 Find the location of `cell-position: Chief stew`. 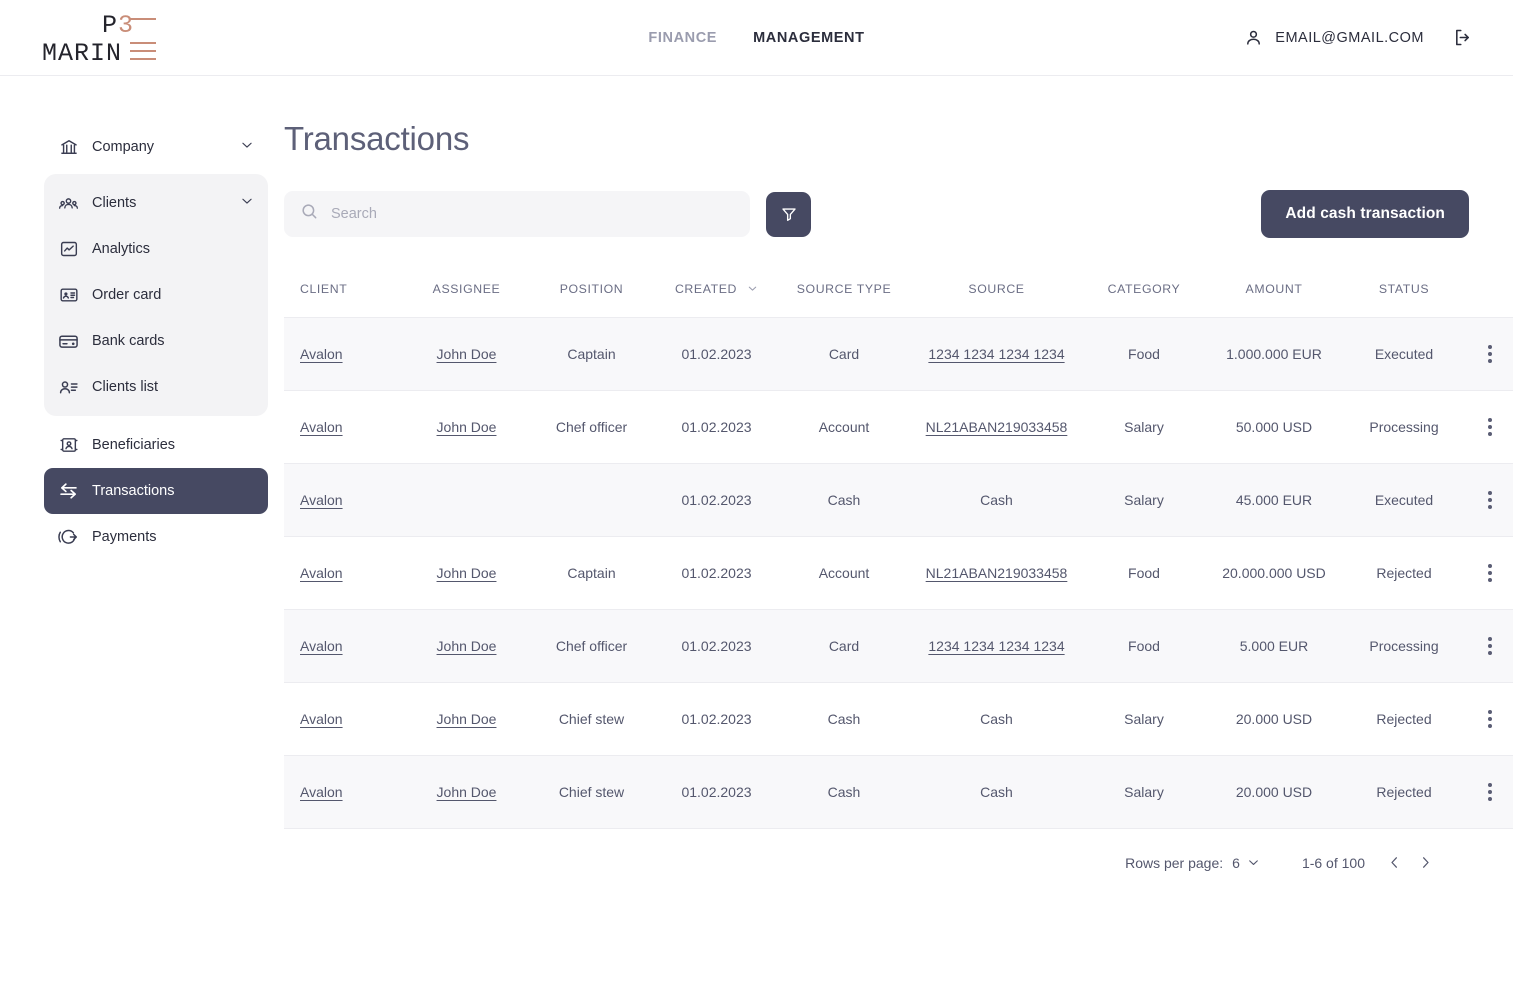

cell-position: Chief stew is located at coordinates (591, 719).